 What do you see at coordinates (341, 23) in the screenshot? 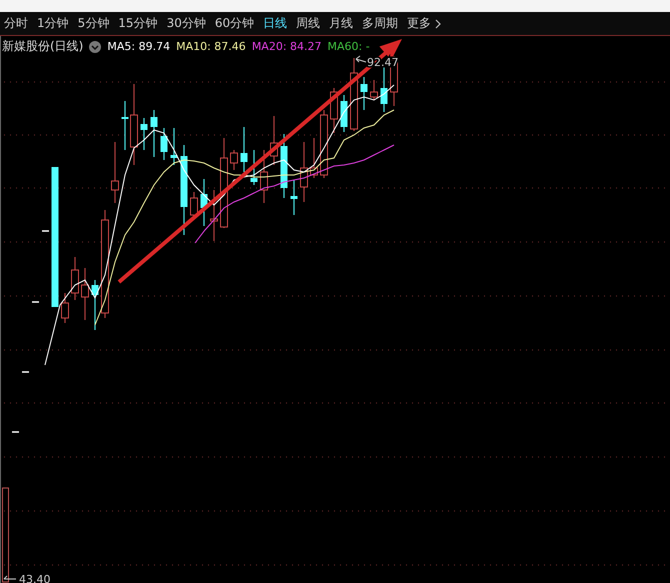
I see `period-tab: 月线` at bounding box center [341, 23].